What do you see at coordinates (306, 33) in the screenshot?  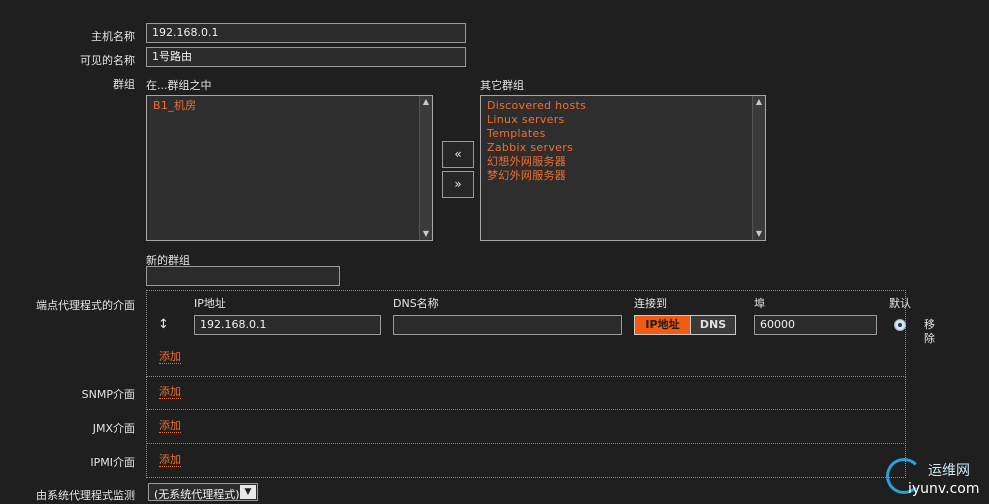 I see `hostname-input: 192.168.0.1` at bounding box center [306, 33].